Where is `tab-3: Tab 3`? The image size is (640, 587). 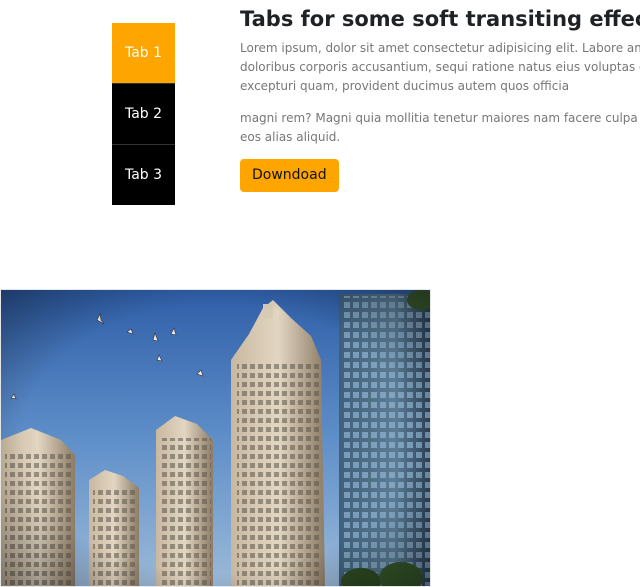
tab-3: Tab 3 is located at coordinates (143, 175).